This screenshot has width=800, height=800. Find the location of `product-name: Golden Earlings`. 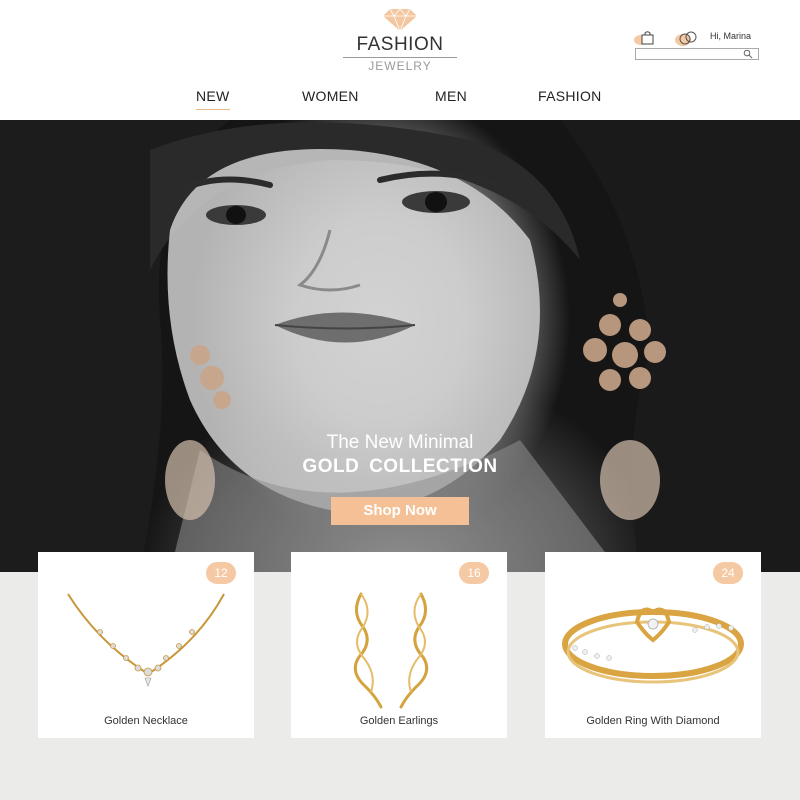

product-name: Golden Earlings is located at coordinates (399, 721).